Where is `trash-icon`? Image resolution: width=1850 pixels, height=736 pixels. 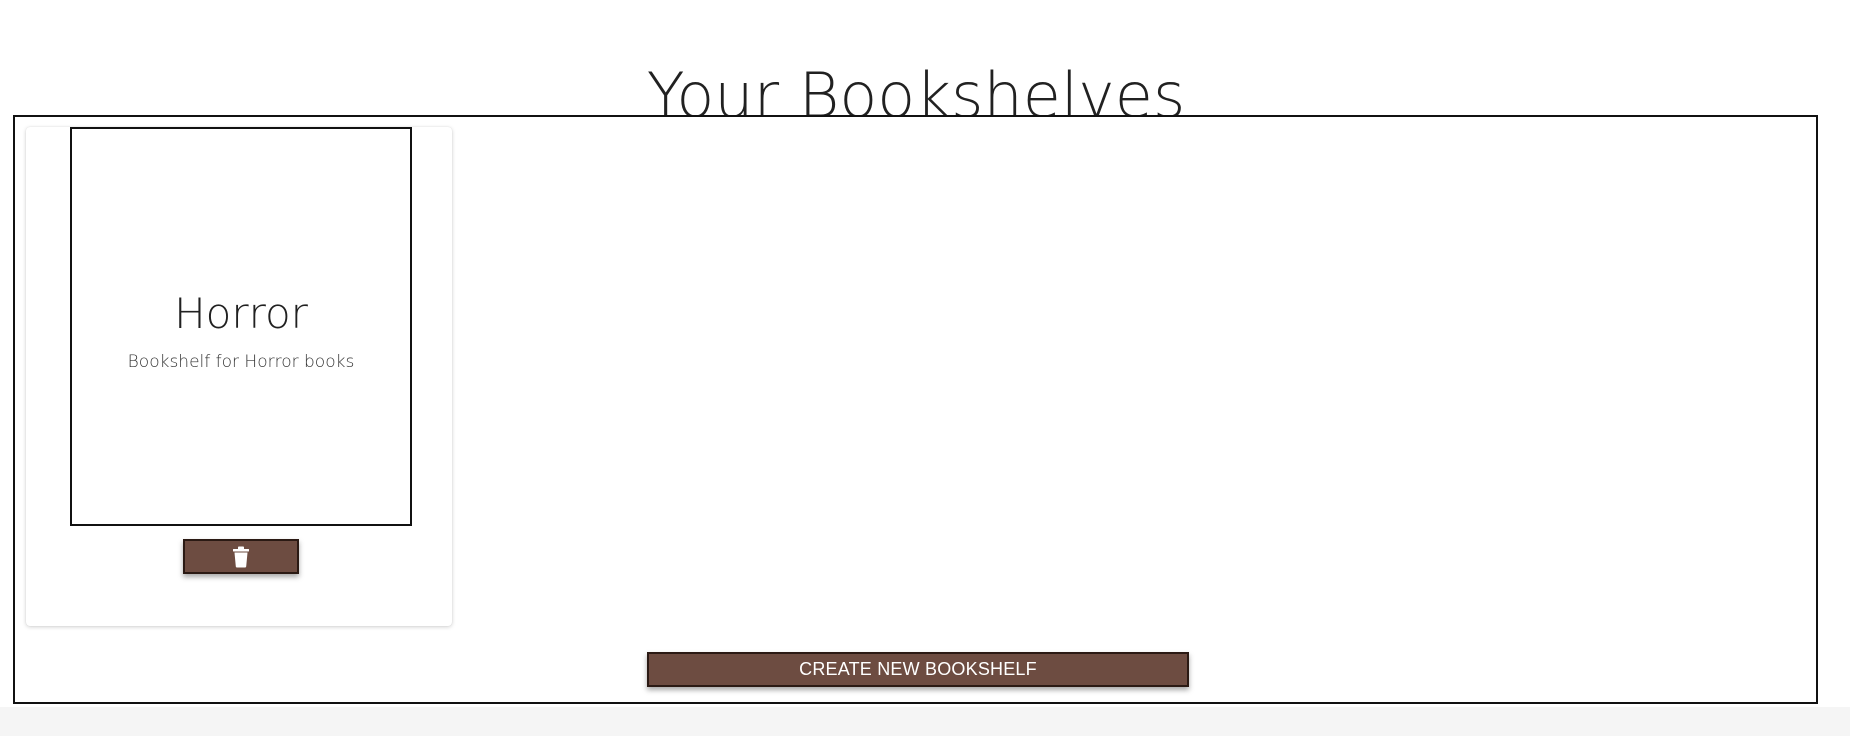 trash-icon is located at coordinates (241, 556).